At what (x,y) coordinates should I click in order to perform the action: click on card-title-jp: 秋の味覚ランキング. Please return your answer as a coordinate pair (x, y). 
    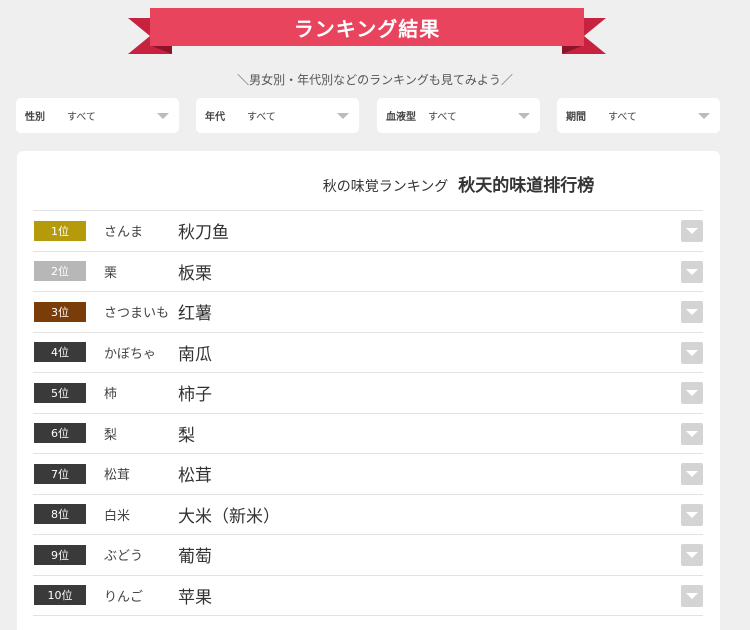
    Looking at the image, I should click on (385, 187).